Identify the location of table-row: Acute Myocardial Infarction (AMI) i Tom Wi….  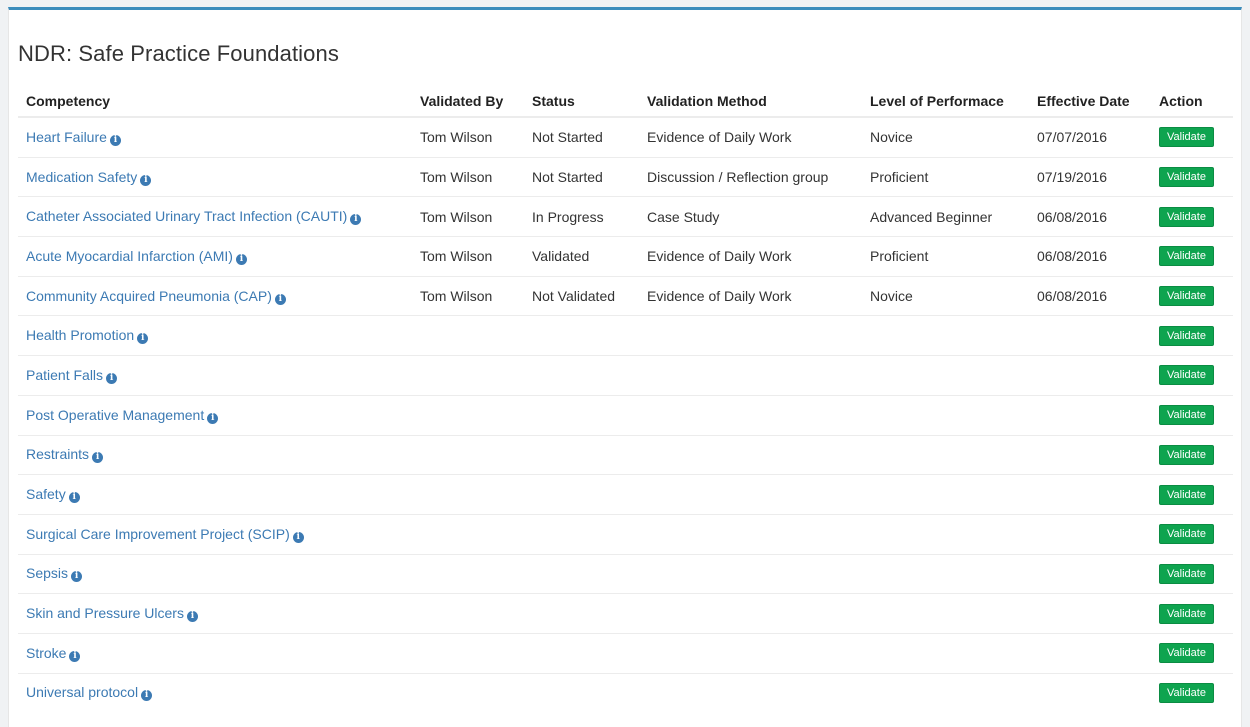
(625, 256).